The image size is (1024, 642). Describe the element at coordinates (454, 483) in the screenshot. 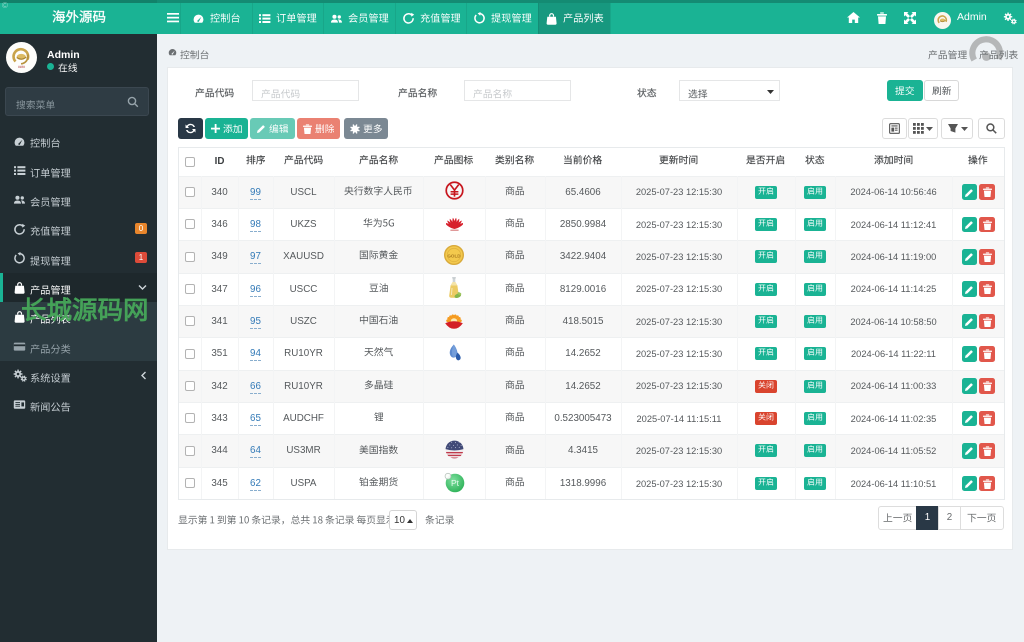

I see `svg-text: Pt` at that location.